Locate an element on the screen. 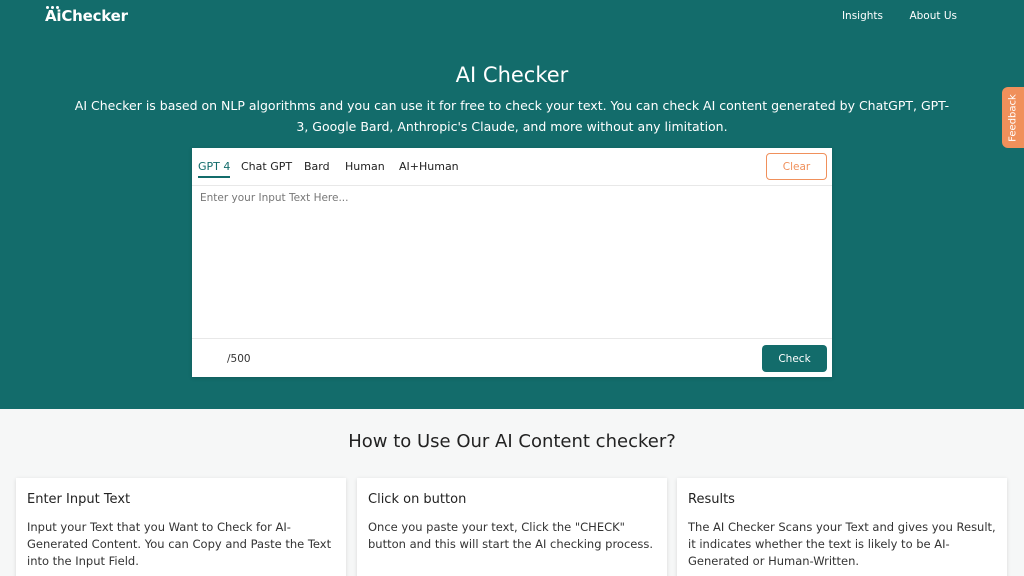  tab-gpt4: GPT 4 is located at coordinates (214, 169).